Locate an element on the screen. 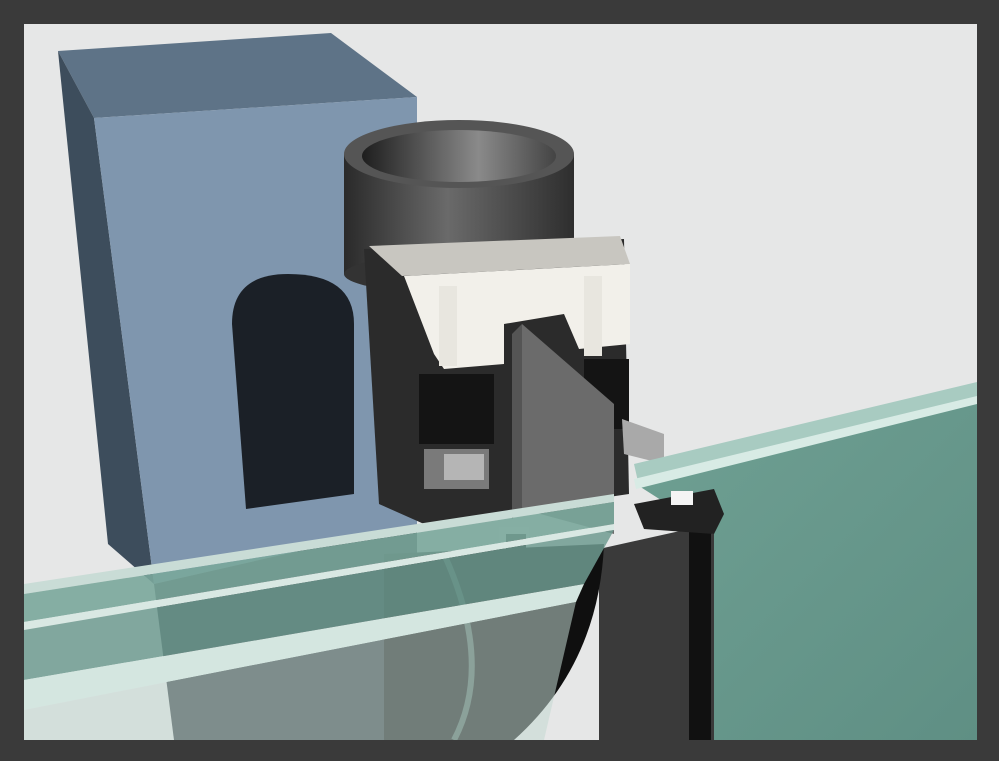 This screenshot has width=999, height=761. profile-left-fin is located at coordinates (448, 326).